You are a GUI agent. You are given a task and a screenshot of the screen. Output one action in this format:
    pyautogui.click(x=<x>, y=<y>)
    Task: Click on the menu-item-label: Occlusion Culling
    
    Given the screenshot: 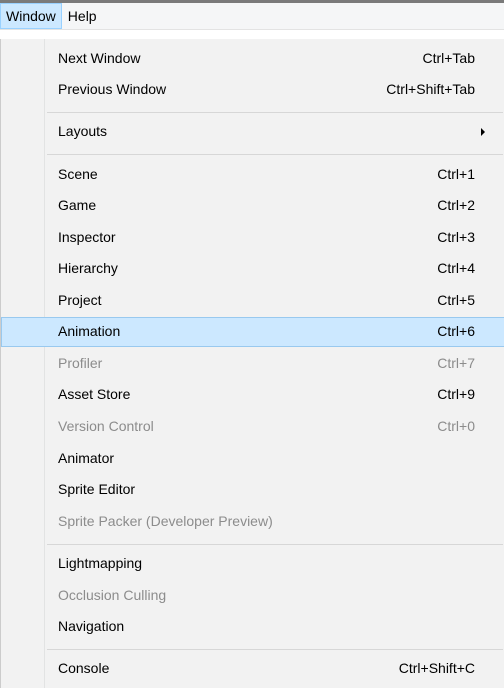 What is the action you would take?
    pyautogui.click(x=112, y=595)
    